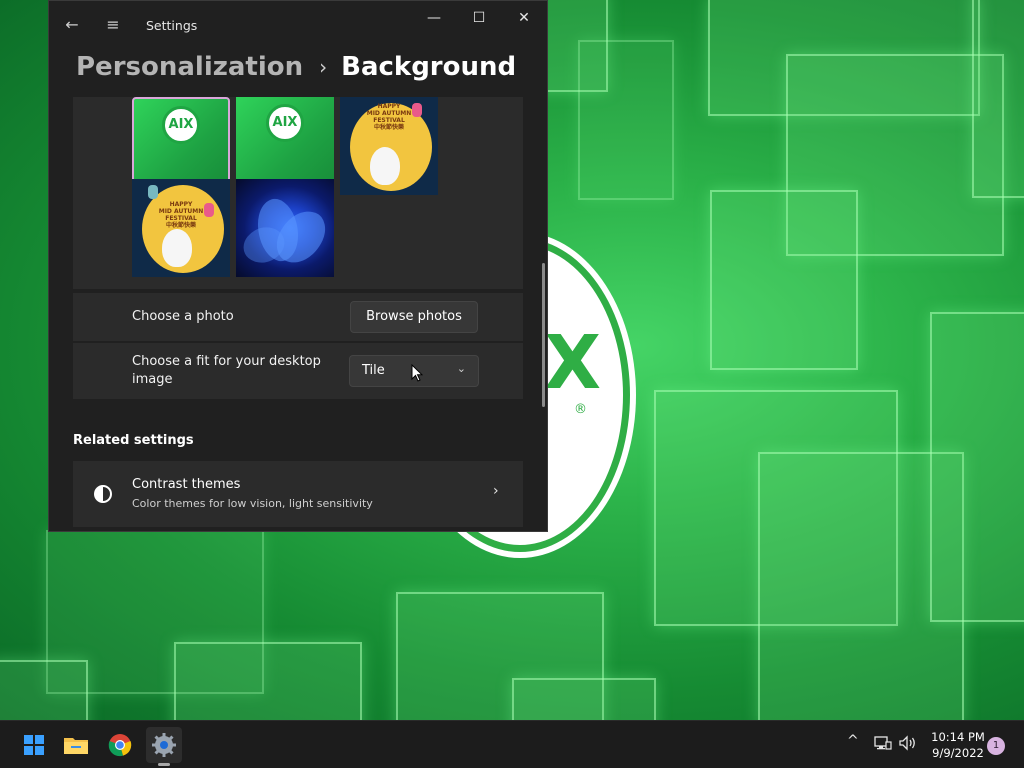  What do you see at coordinates (183, 316) in the screenshot?
I see `choose-photo-label: Choose a photo` at bounding box center [183, 316].